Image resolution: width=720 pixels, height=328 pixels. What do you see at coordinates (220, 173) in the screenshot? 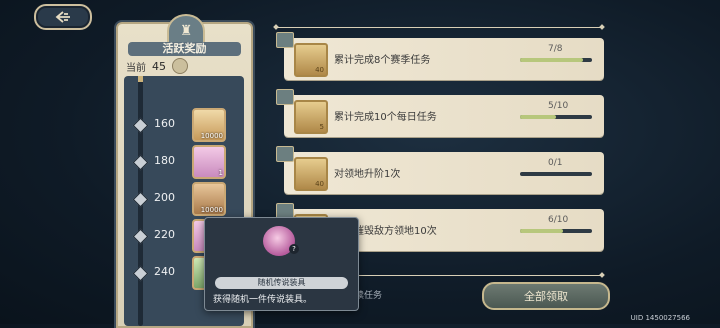
I see `reward-quantity: 1` at bounding box center [220, 173].